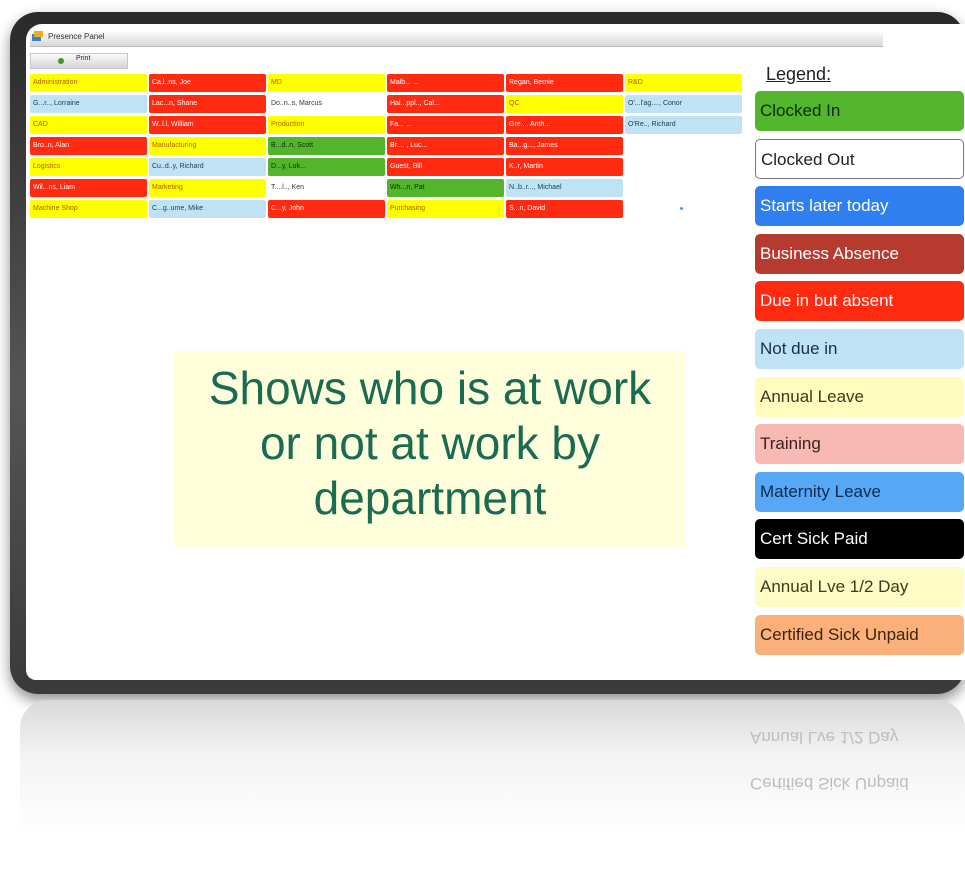 The width and height of the screenshot is (965, 879). Describe the element at coordinates (859, 491) in the screenshot. I see `legend-item: Maternity Leave` at that location.